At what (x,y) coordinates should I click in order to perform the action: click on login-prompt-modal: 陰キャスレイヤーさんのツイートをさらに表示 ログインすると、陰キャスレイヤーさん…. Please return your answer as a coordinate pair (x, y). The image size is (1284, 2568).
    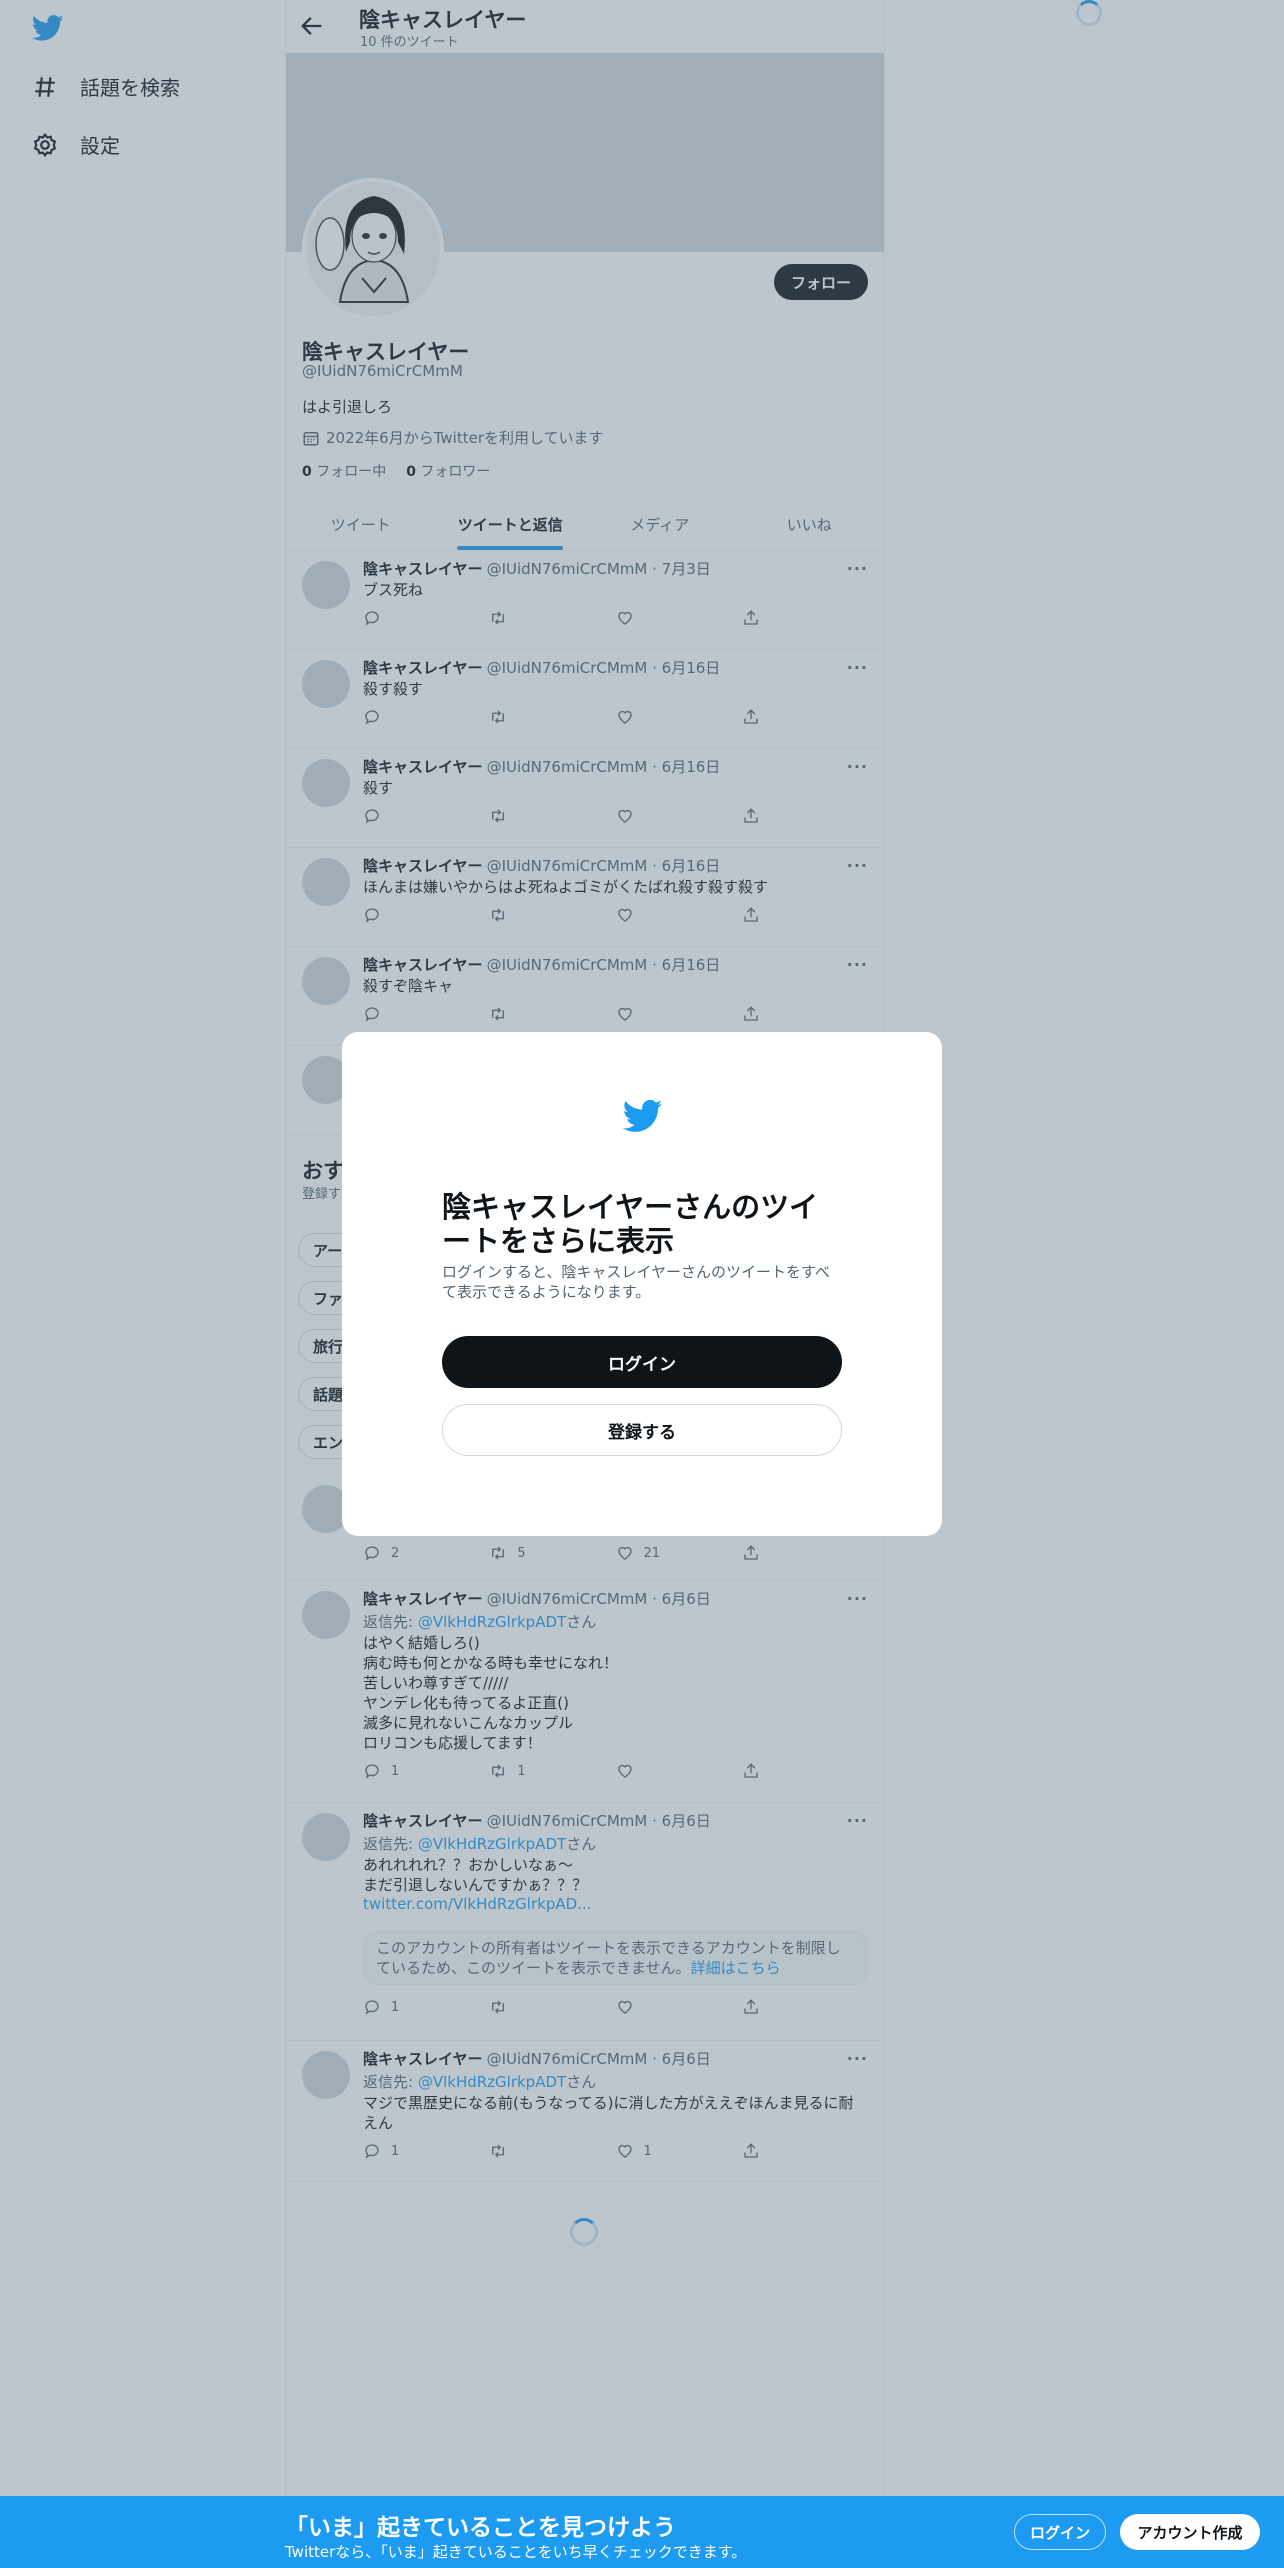
    Looking at the image, I should click on (642, 1284).